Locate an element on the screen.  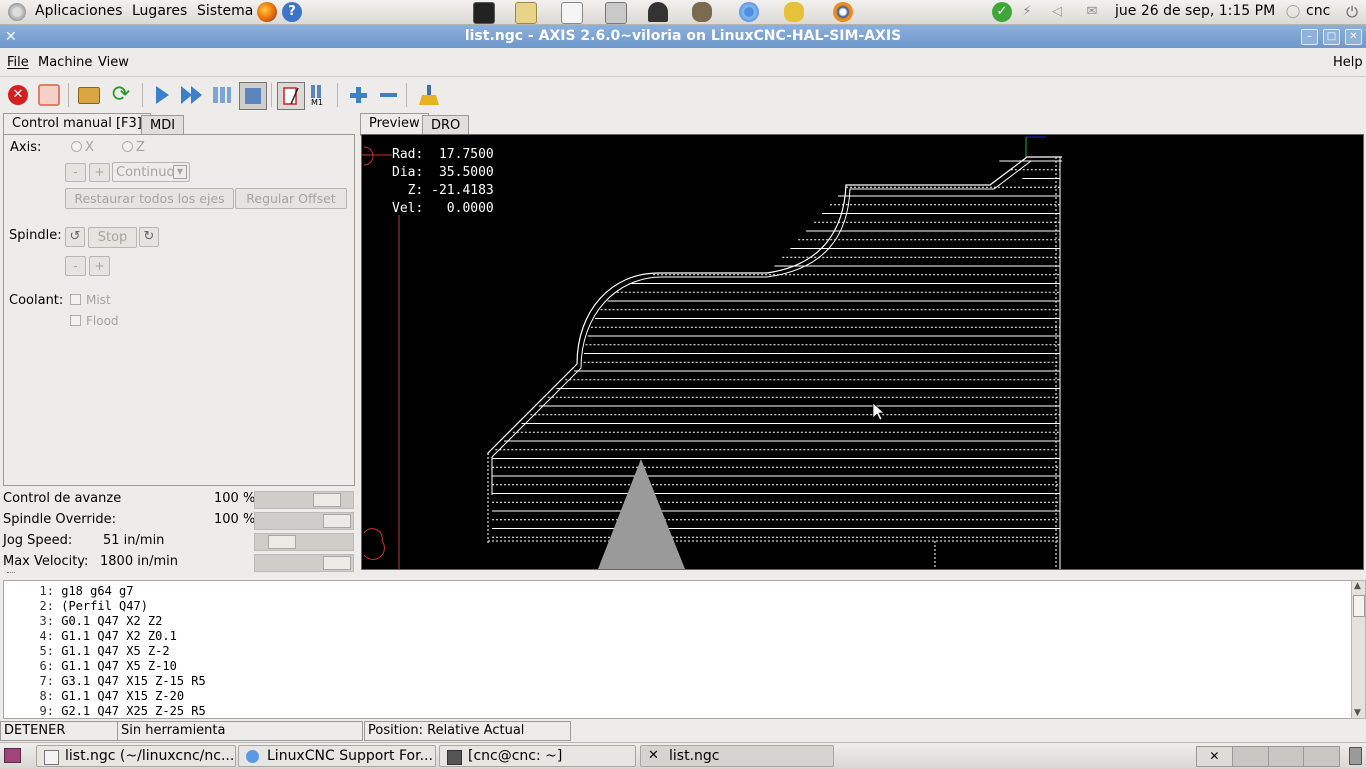
menu-file: File is located at coordinates (18, 62).